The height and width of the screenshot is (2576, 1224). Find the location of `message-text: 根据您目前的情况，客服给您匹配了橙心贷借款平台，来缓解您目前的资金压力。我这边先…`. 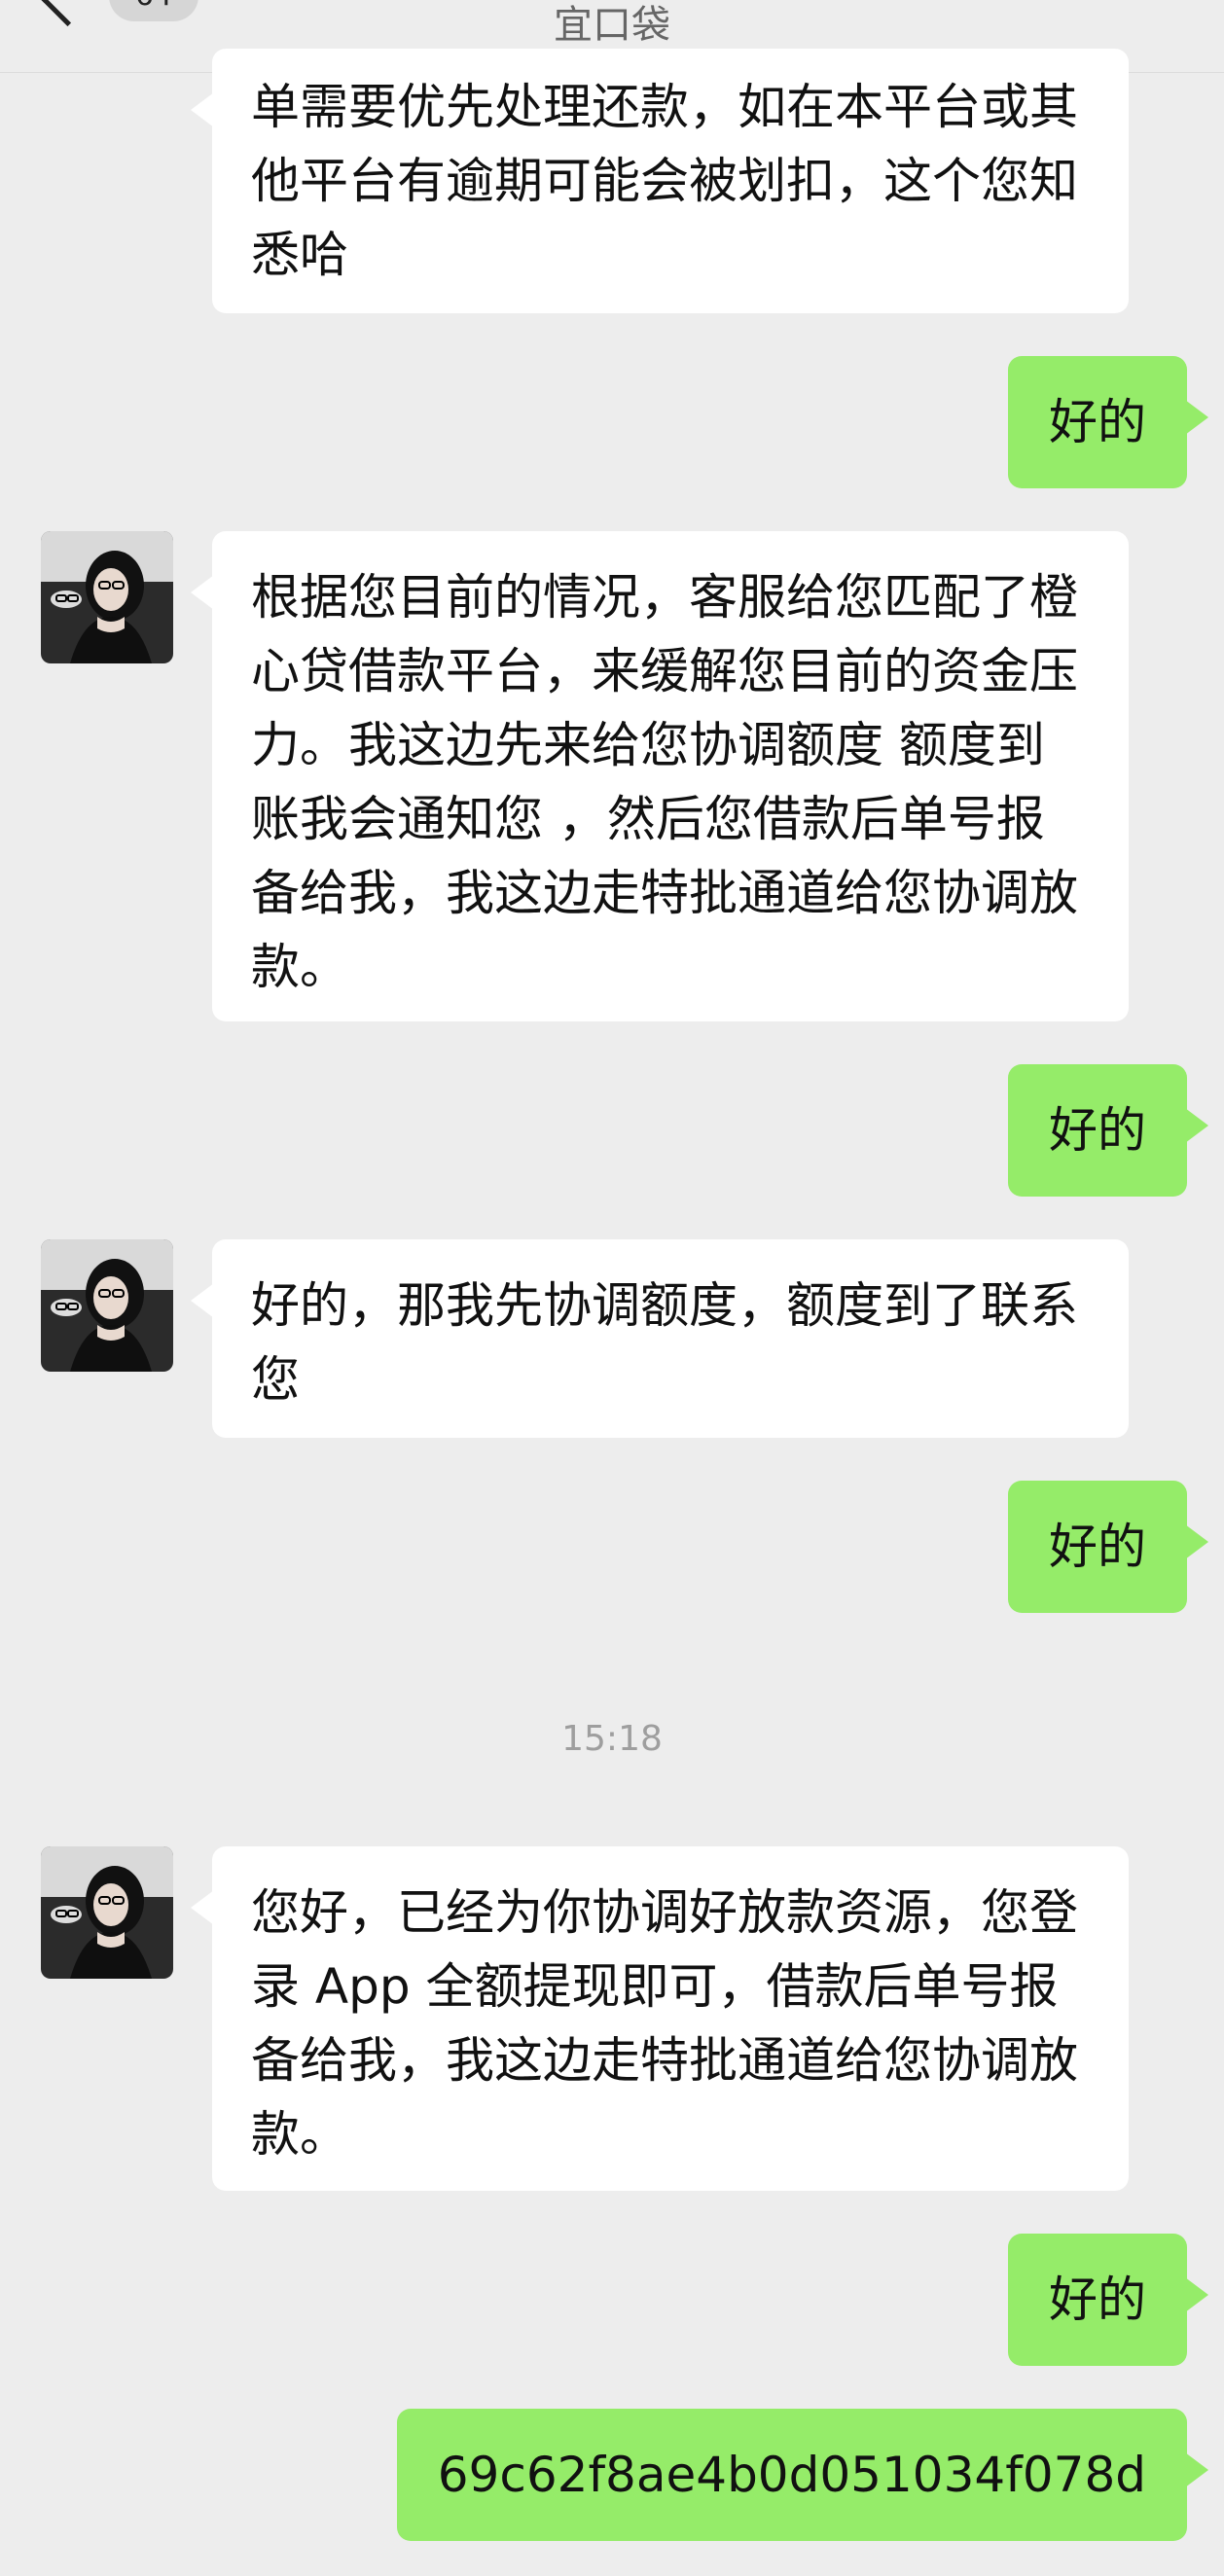

message-text: 根据您目前的情况，客服给您匹配了橙心贷借款平台，来缓解您目前的资金压力。我这边先… is located at coordinates (664, 782).